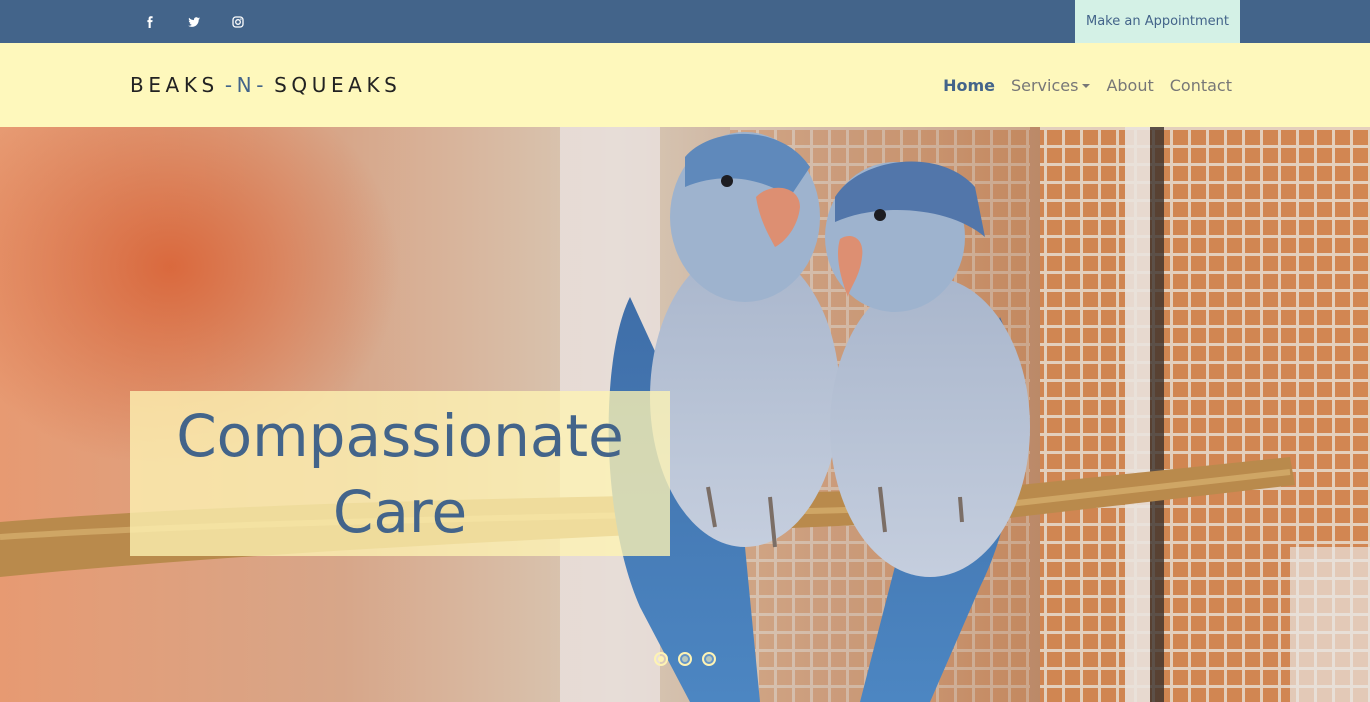  I want to click on nav-item-services: Services, so click(1050, 85).